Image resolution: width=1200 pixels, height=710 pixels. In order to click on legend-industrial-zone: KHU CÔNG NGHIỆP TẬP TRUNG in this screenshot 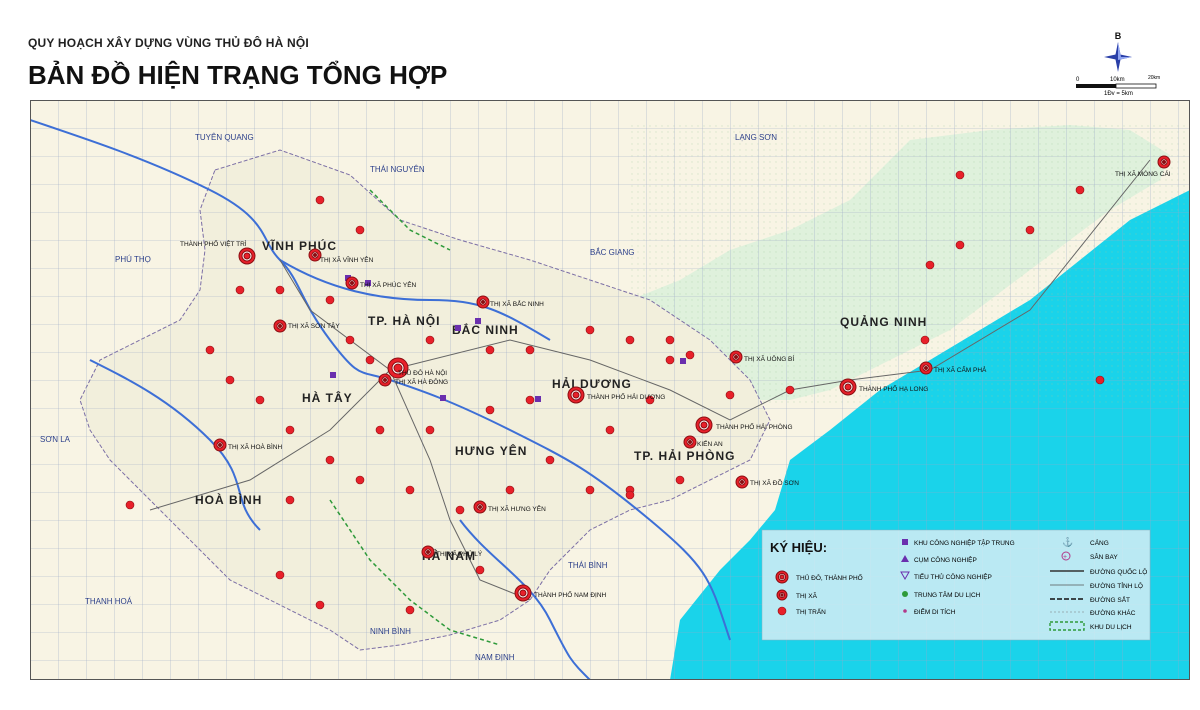, I will do `click(958, 542)`.